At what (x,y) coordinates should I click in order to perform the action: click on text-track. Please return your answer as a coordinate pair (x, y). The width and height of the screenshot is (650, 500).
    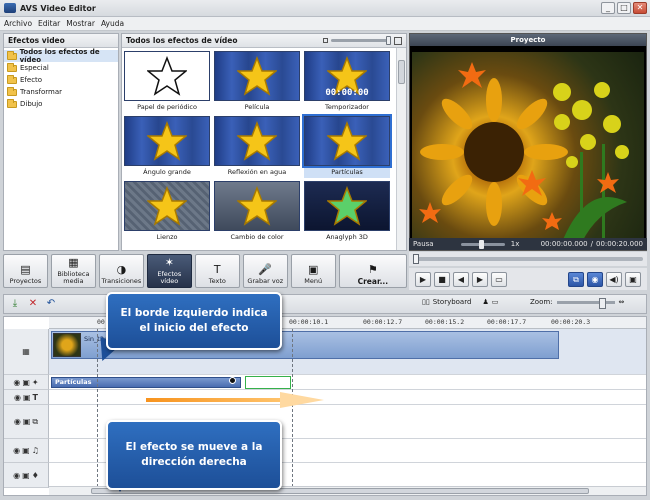
    Looking at the image, I should click on (347, 397).